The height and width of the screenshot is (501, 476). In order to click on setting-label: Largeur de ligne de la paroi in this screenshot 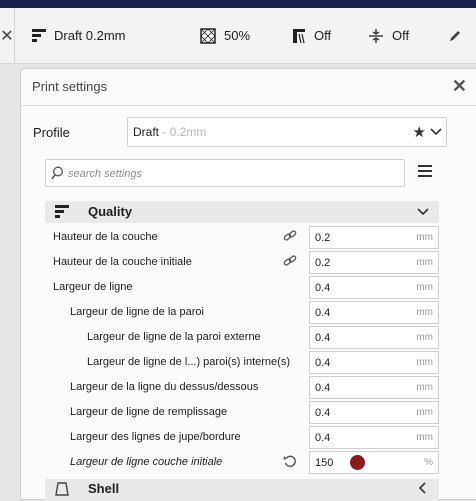, I will do `click(137, 312)`.